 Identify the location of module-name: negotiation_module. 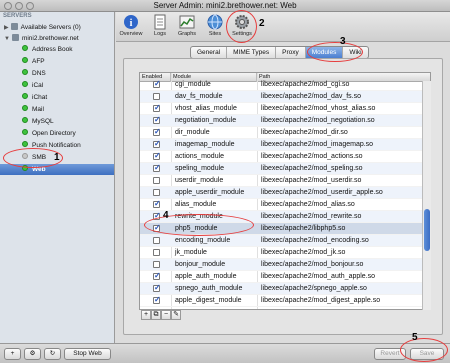
(206, 120).